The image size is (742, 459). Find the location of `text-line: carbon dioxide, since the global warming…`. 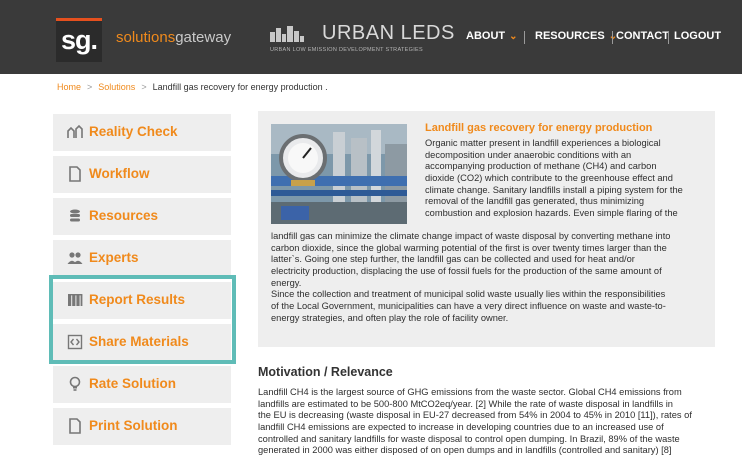

text-line: carbon dioxide, since the global warming… is located at coordinates (469, 247).